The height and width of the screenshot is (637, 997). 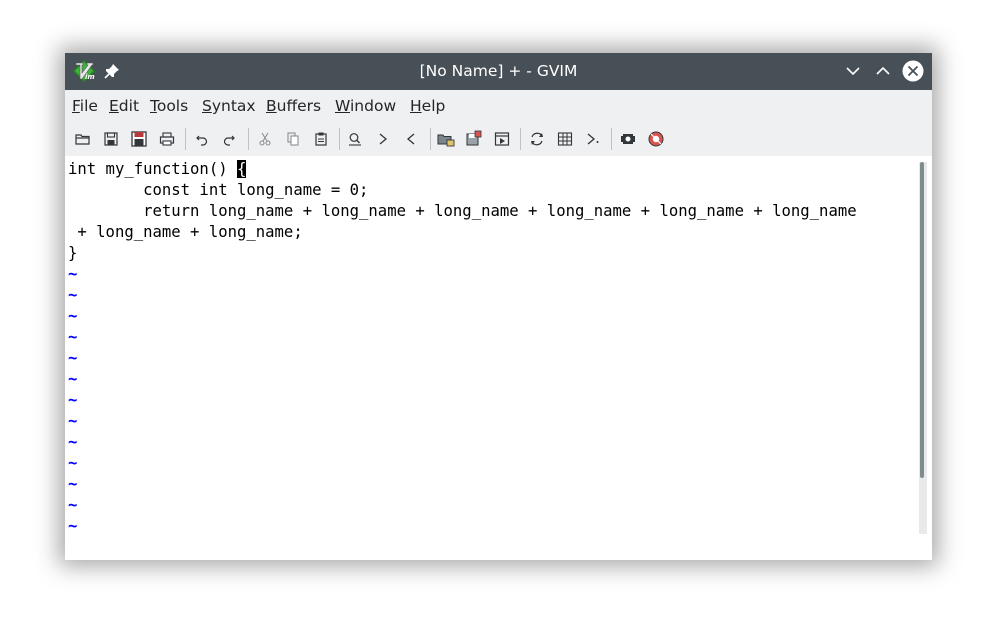 I want to click on save-icon, so click(x=111, y=139).